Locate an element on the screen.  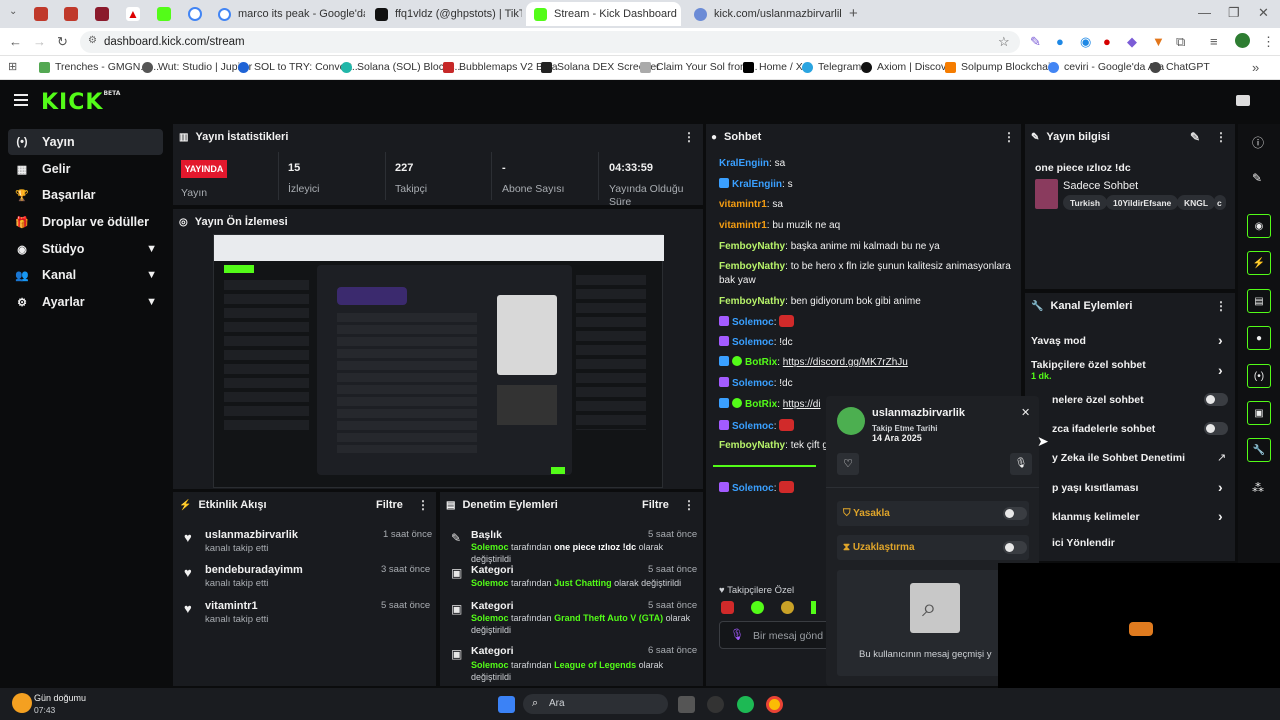
bookmark-item: Axiom | Discover is located at coordinates (908, 67).